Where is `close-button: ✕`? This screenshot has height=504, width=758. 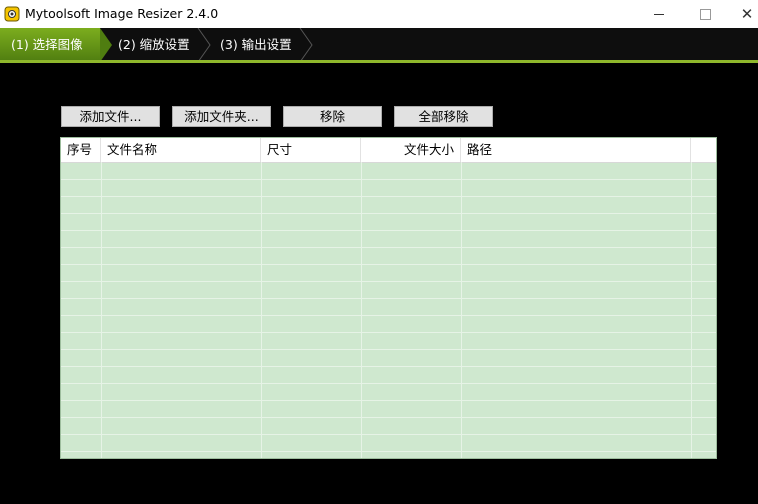
close-button: ✕ is located at coordinates (741, 14).